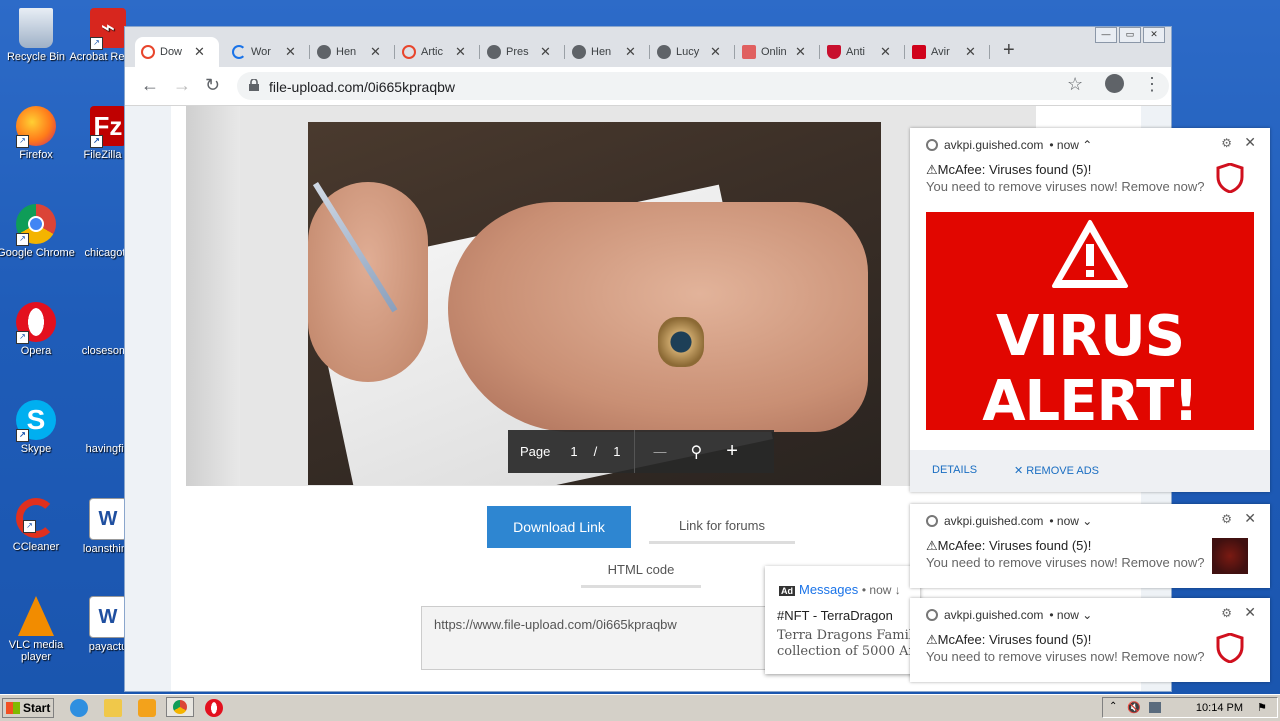 The height and width of the screenshot is (721, 1280). I want to click on chrome-taskbar-icon, so click(180, 707).